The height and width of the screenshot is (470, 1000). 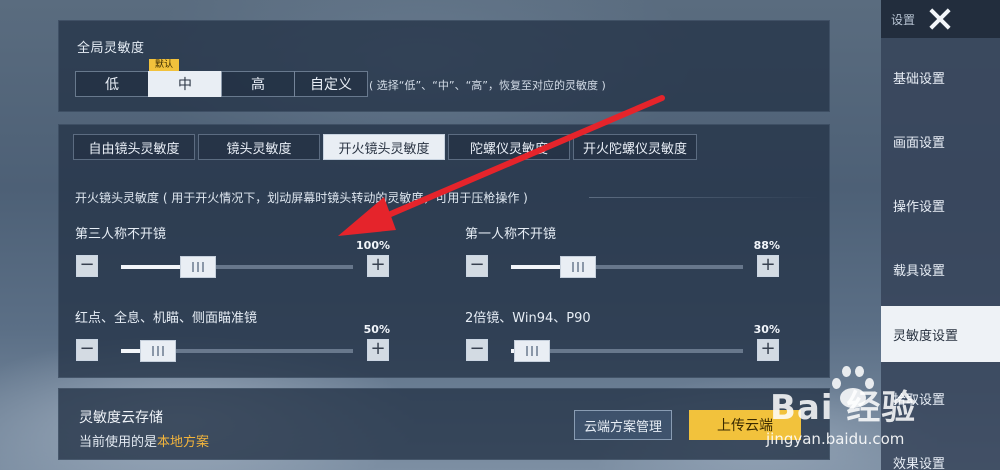 I want to click on tab-gyroscope: 陀螺仪灵敏度, so click(x=509, y=147).